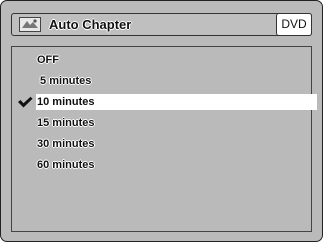  What do you see at coordinates (48, 60) in the screenshot?
I see `option-off: OFF` at bounding box center [48, 60].